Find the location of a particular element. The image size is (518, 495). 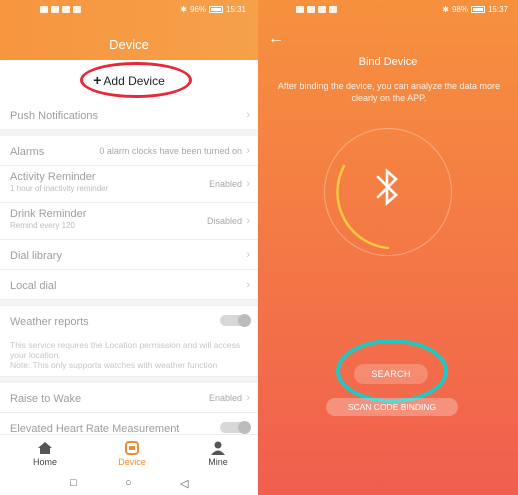

local-dial-row: Local dial › is located at coordinates (129, 285).